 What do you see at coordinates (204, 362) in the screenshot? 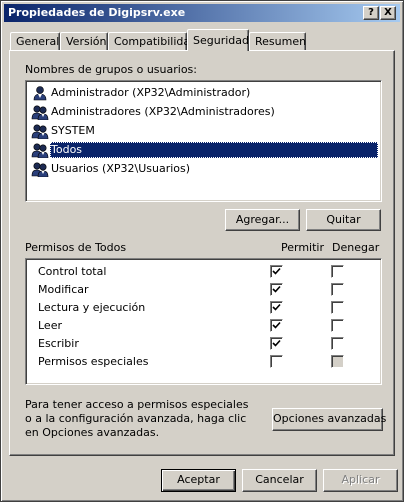
I see `permission-row: Permisos especiales` at bounding box center [204, 362].